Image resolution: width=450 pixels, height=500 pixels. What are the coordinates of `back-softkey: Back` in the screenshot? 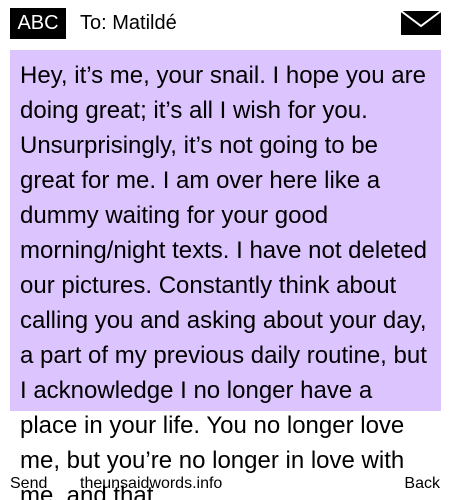 It's located at (422, 484).